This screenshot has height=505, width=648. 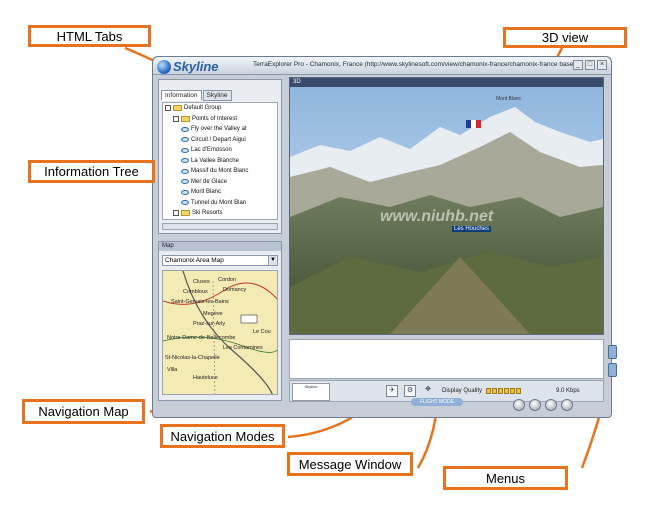 I want to click on fly-mode-icon: ✈, so click(x=392, y=391).